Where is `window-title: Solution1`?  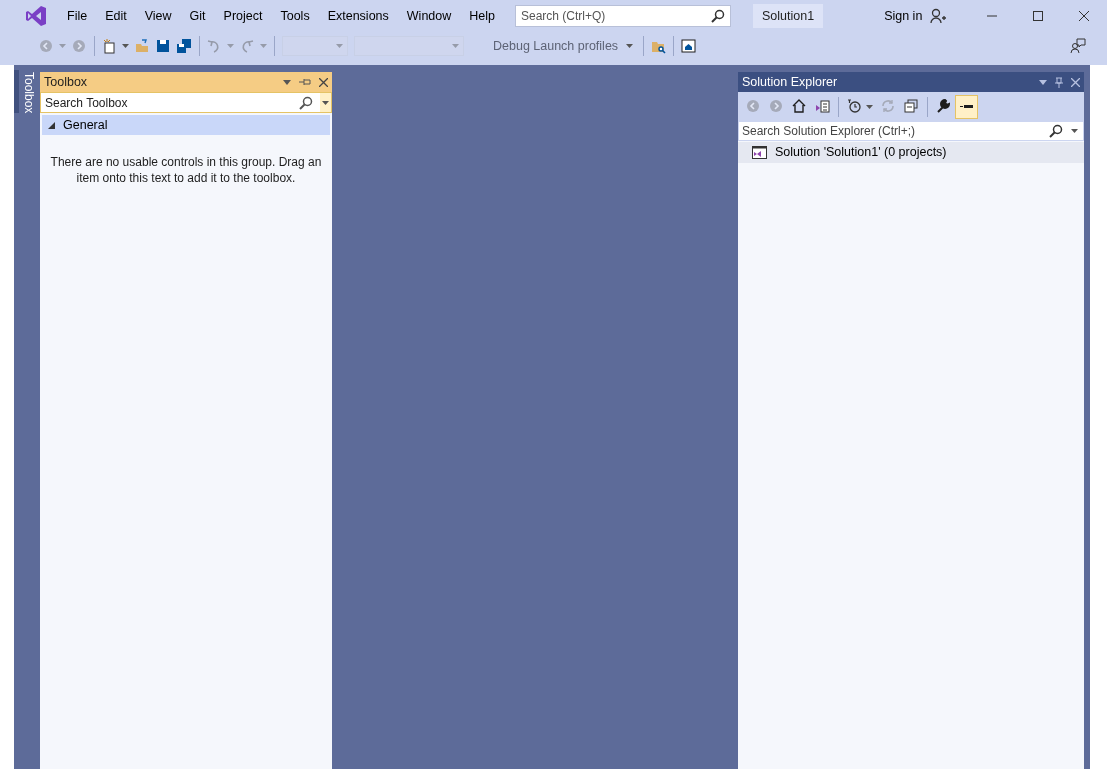 window-title: Solution1 is located at coordinates (788, 16).